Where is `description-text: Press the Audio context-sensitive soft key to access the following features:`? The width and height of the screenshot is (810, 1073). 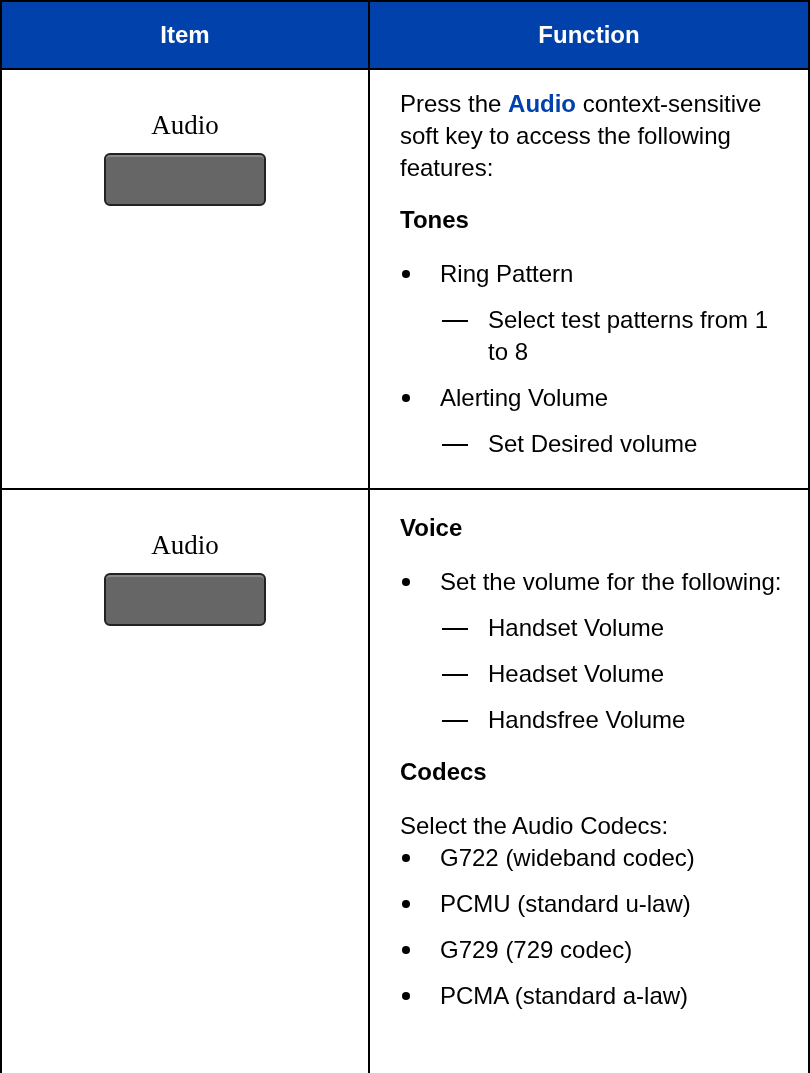 description-text: Press the Audio context-sensitive soft key to access the following features: is located at coordinates (581, 136).